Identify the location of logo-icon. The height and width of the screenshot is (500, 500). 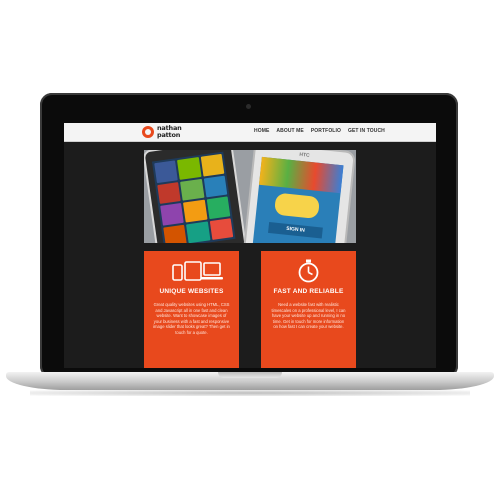
(148, 132).